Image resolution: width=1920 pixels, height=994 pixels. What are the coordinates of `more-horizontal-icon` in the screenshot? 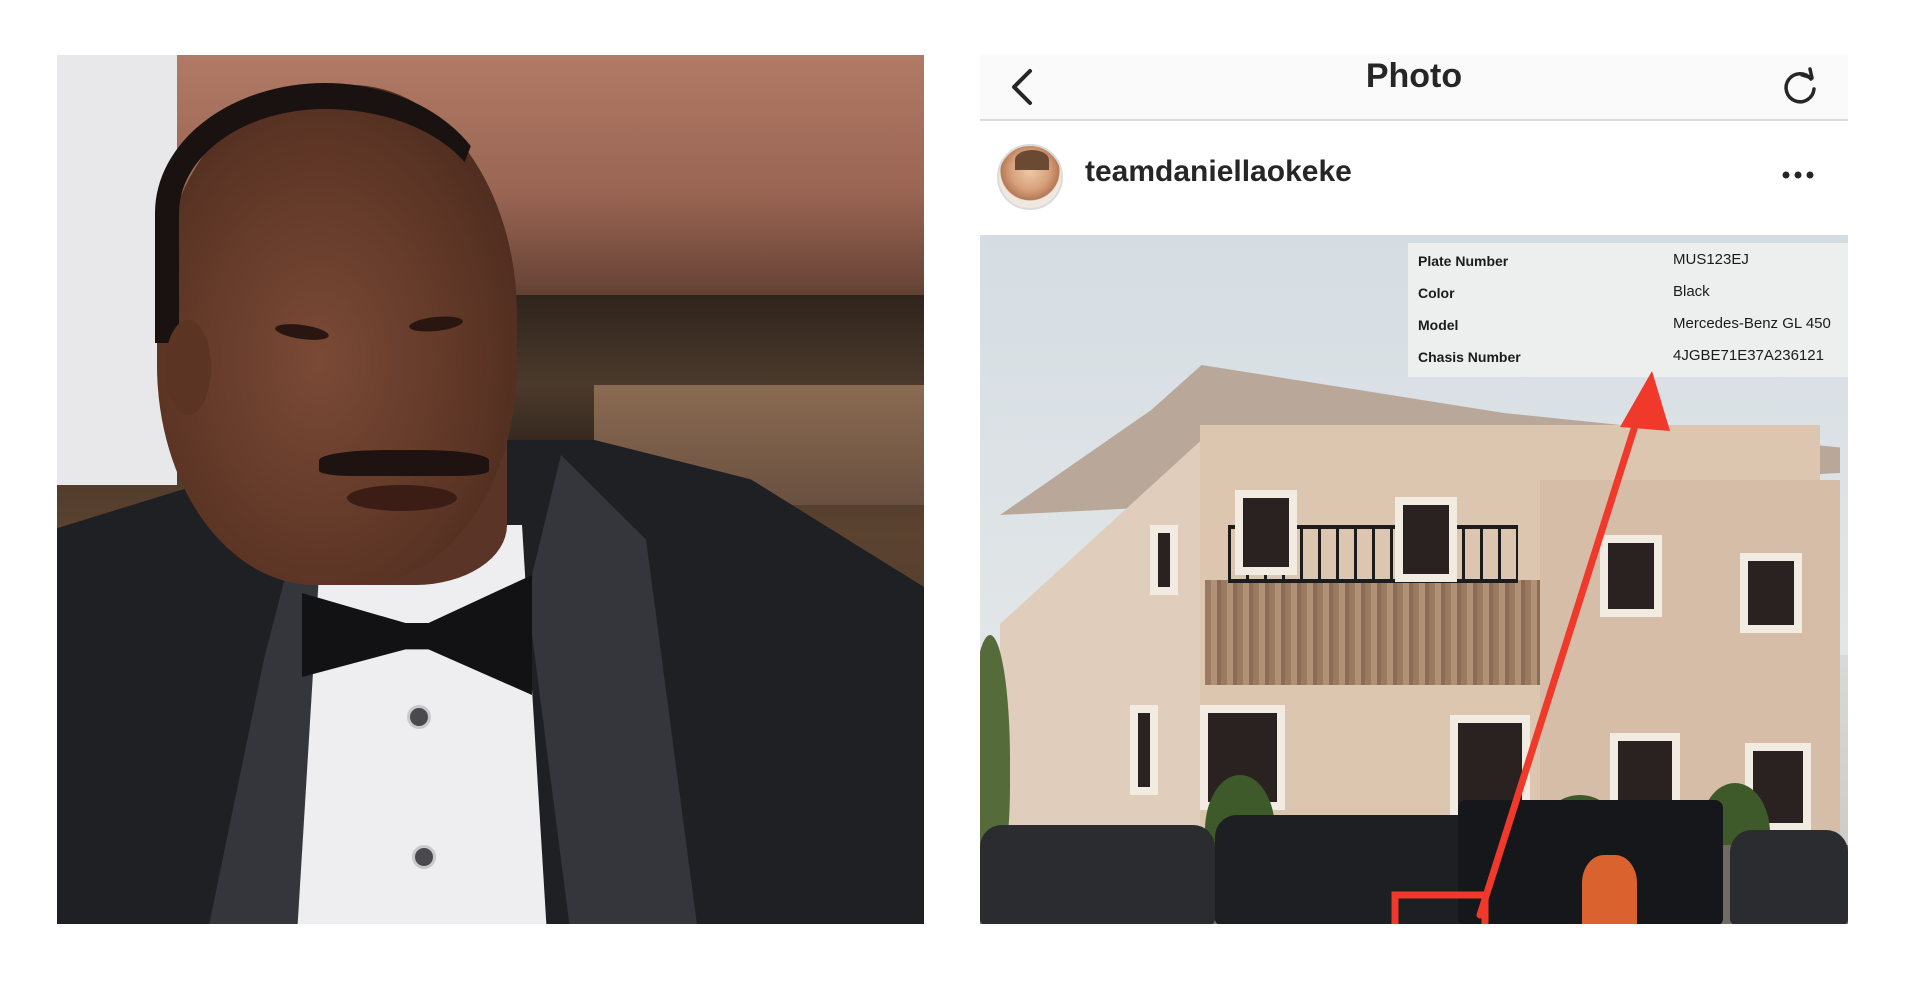 It's located at (1798, 175).